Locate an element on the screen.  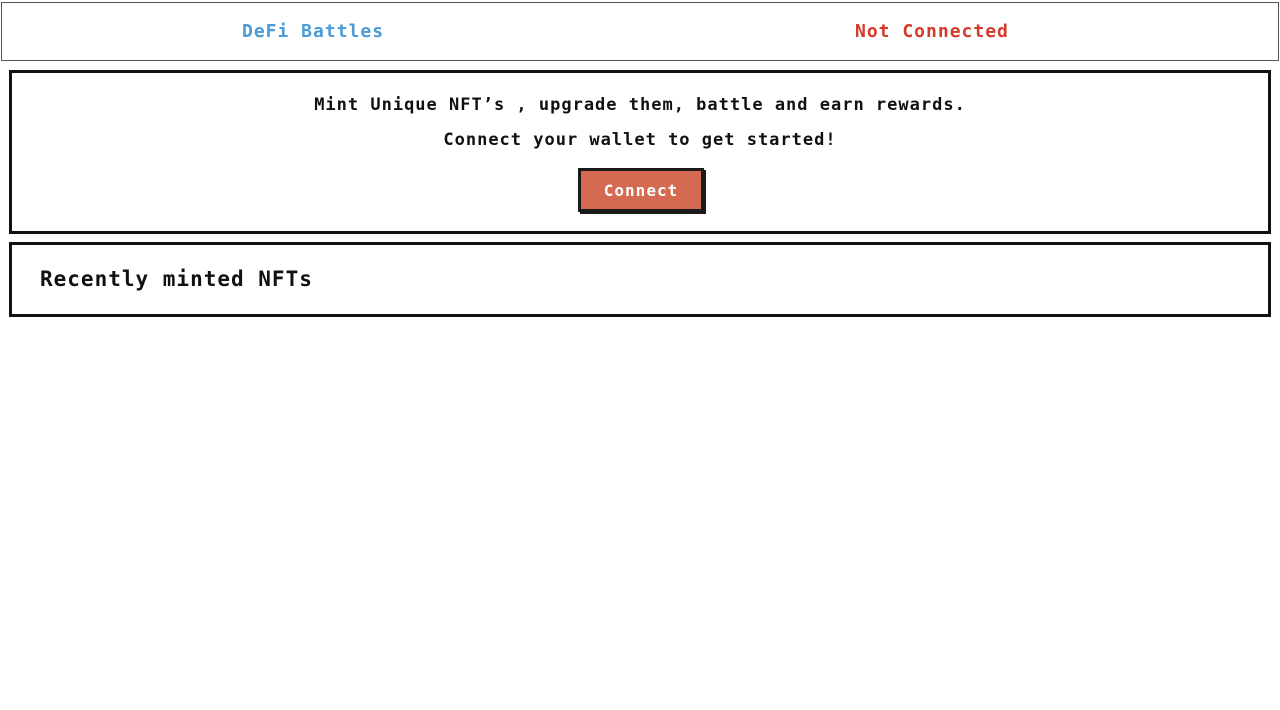
connection-status: Not Connected is located at coordinates (932, 31).